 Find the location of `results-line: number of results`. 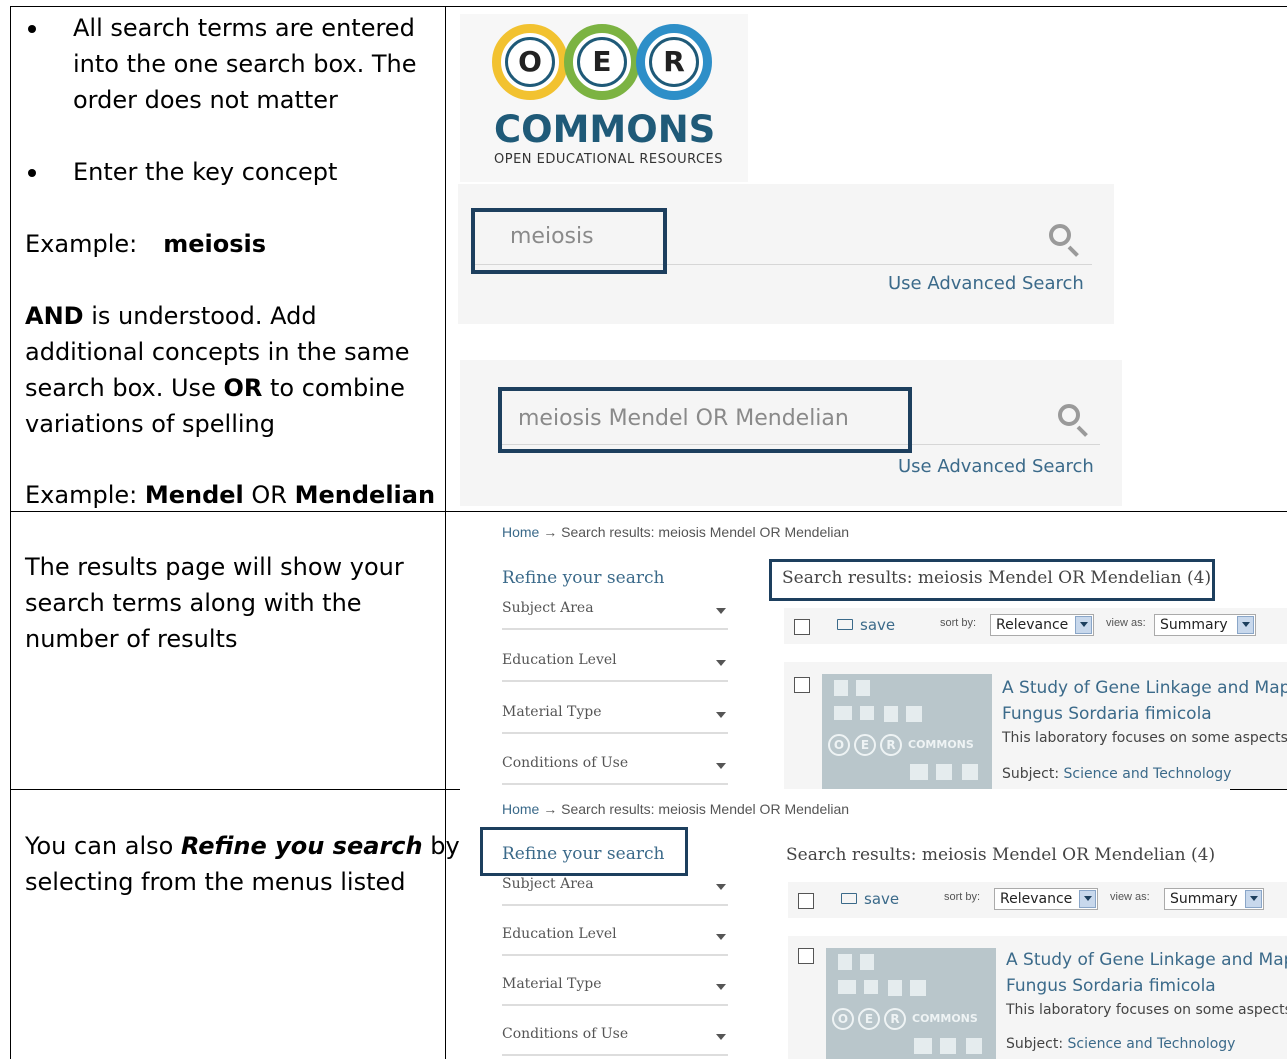

results-line: number of results is located at coordinates (131, 639).